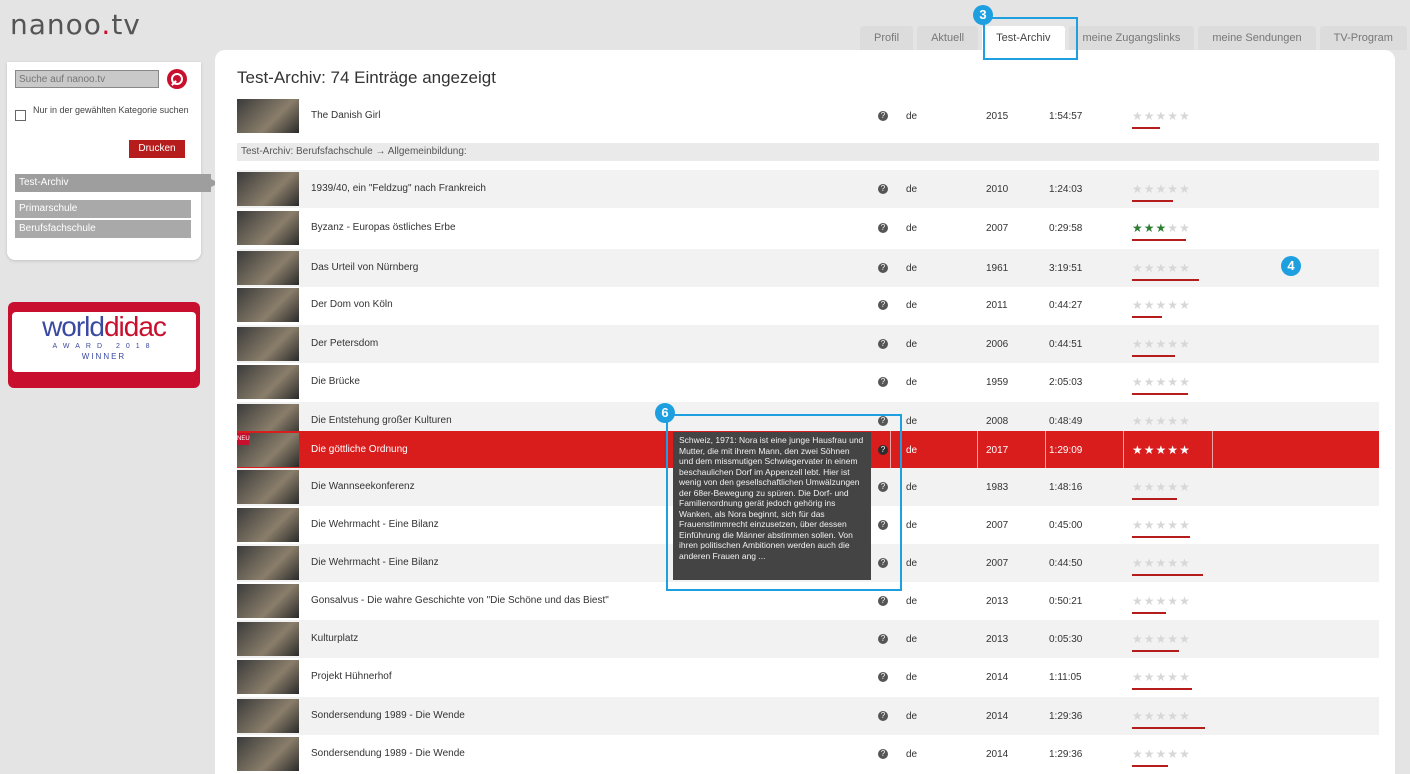 The width and height of the screenshot is (1410, 774). I want to click on search-input, so click(87, 79).